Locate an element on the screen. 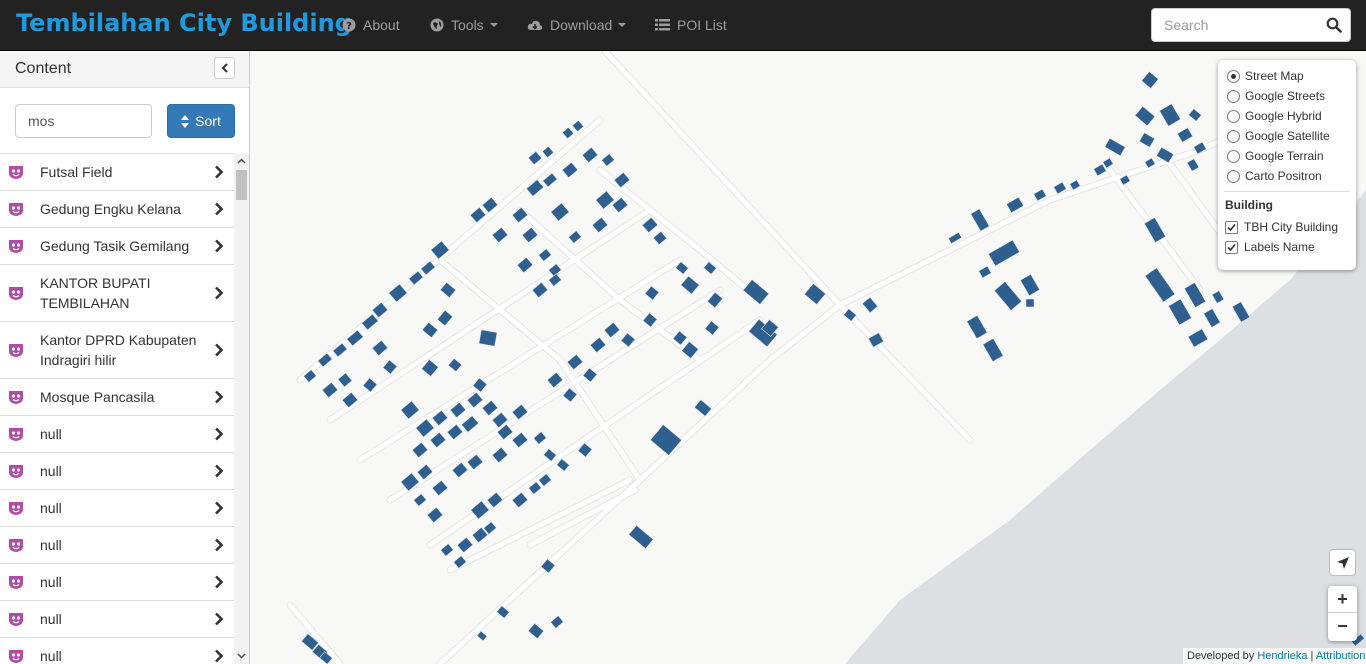 Image resolution: width=1366 pixels, height=664 pixels. list-item: Mosque Pancasila is located at coordinates (117, 397).